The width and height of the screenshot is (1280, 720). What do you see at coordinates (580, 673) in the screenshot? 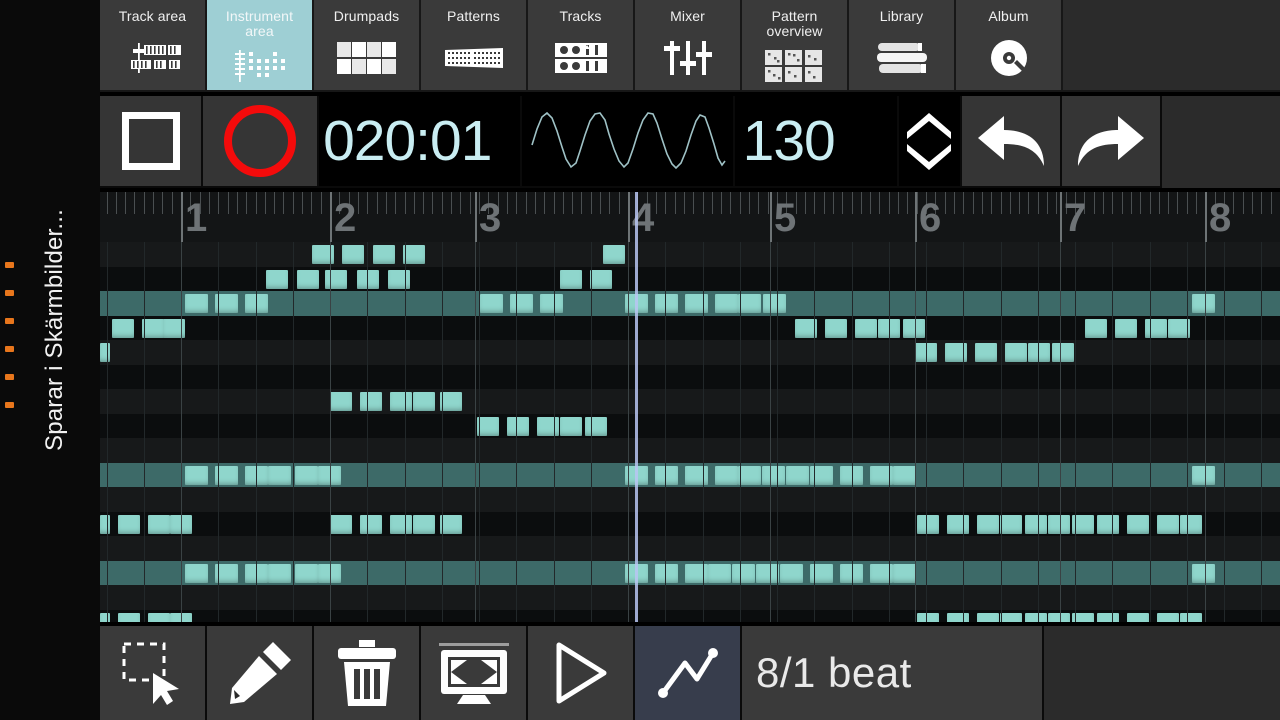
I see `play-tool-button` at bounding box center [580, 673].